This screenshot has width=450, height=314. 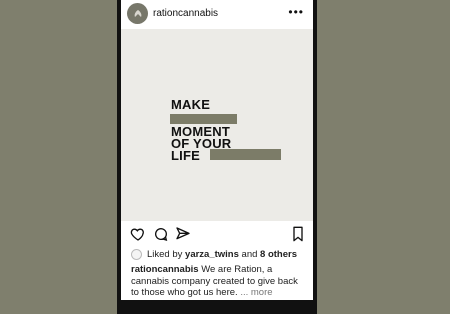 I want to click on likes-others: 8 others, so click(x=278, y=254).